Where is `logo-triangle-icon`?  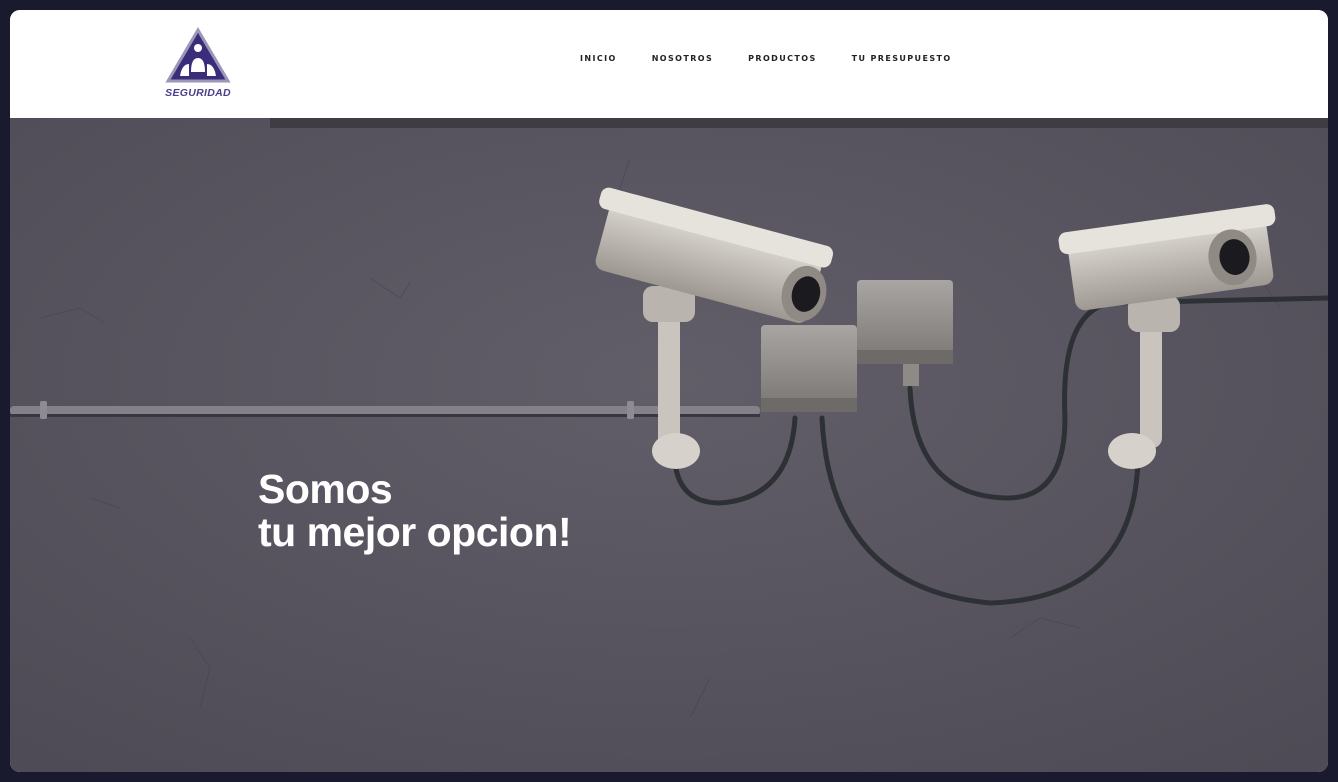
logo-triangle-icon is located at coordinates (198, 55).